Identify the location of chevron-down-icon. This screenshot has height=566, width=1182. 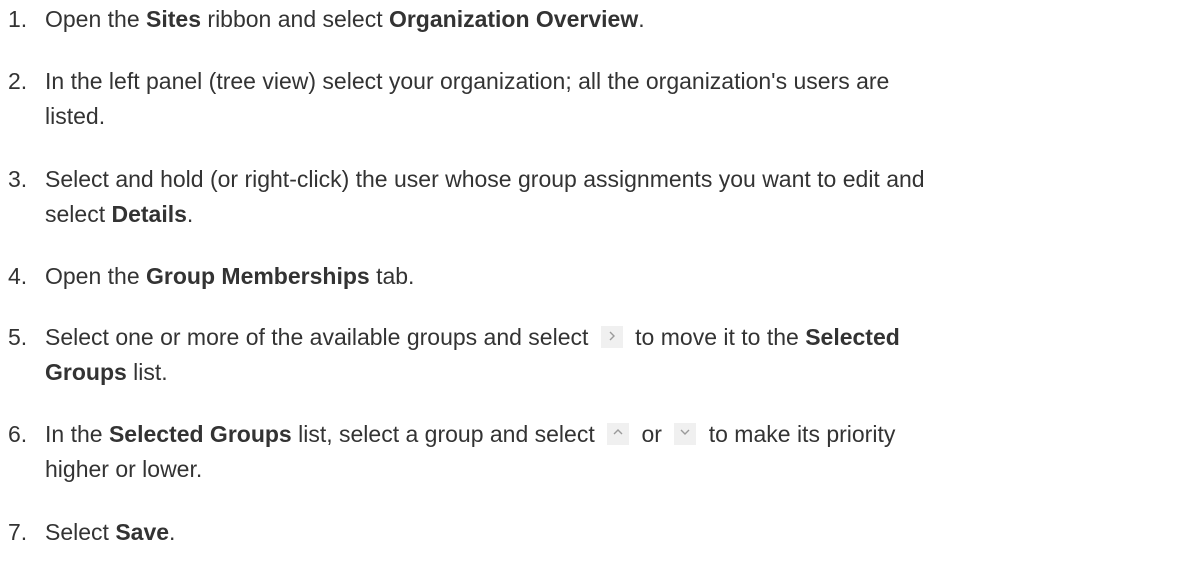
(685, 433).